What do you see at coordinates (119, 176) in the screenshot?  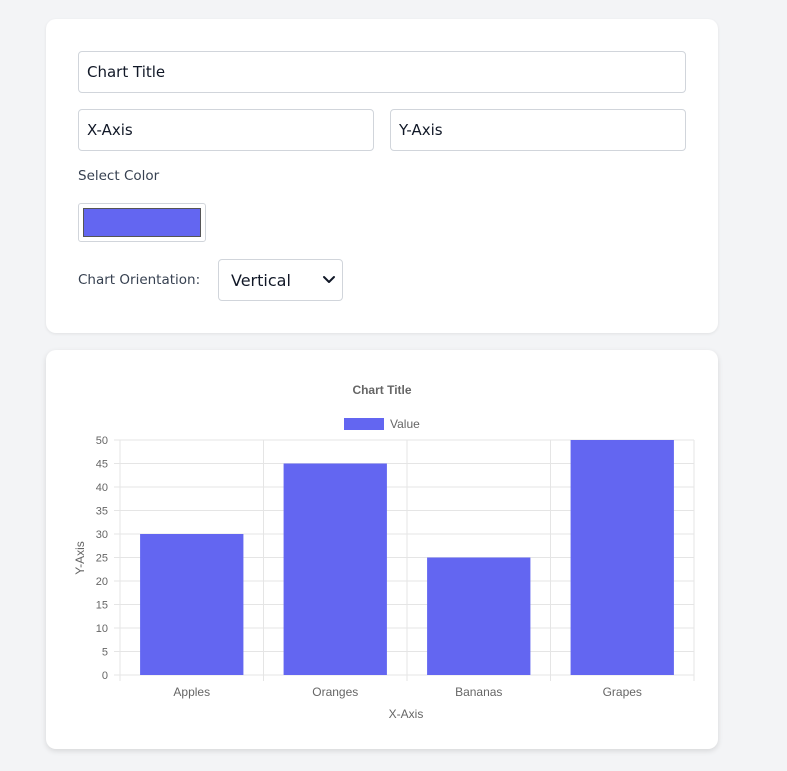 I see `select-color-label: Select Color` at bounding box center [119, 176].